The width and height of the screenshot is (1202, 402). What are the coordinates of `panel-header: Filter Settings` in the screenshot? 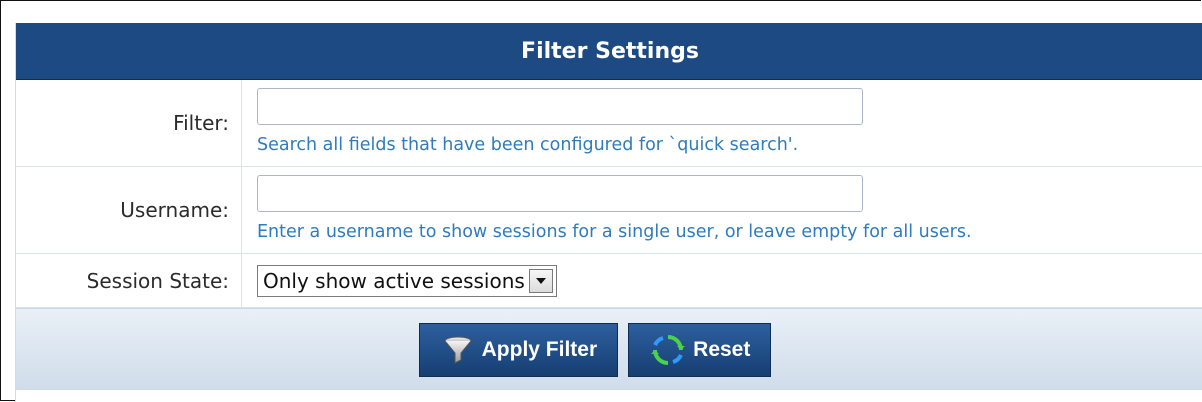 It's located at (609, 51).